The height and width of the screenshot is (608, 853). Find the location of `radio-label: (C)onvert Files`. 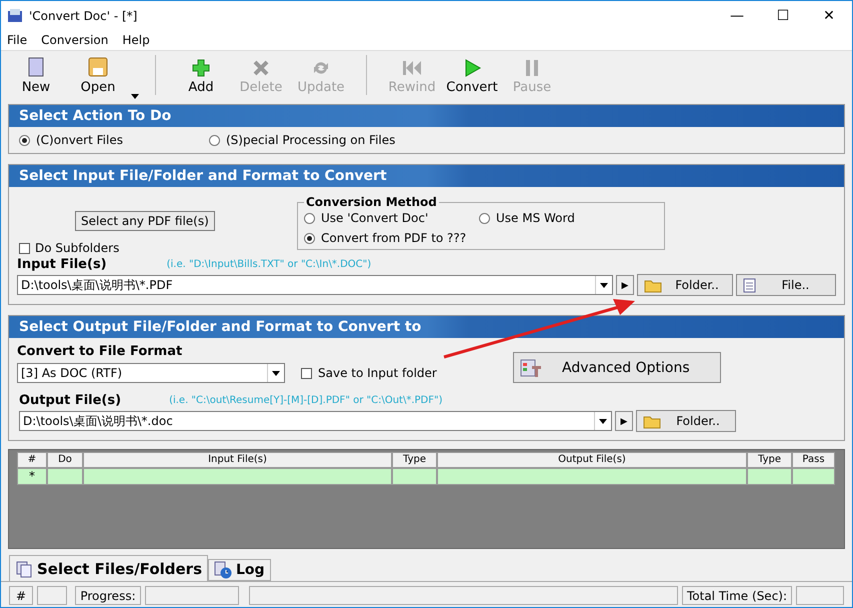

radio-label: (C)onvert Files is located at coordinates (79, 140).